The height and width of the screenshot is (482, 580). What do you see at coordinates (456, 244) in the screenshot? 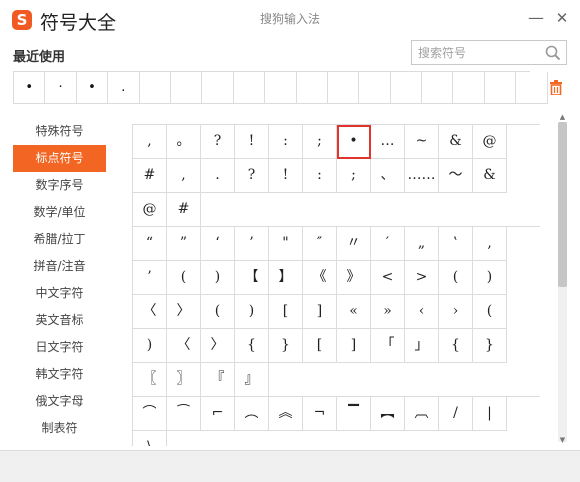
I see `symbol-cell: ‛` at bounding box center [456, 244].